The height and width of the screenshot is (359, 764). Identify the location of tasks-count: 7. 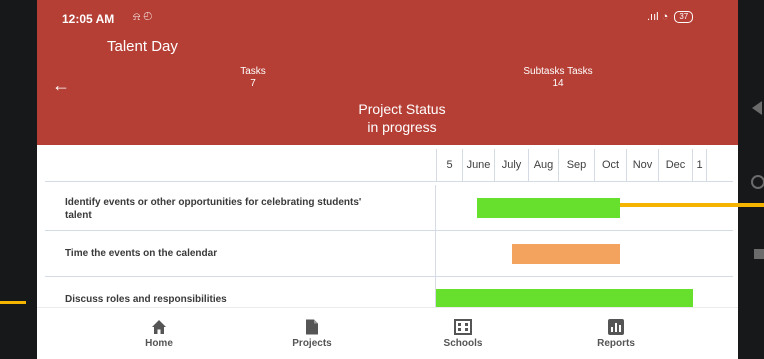
(253, 83).